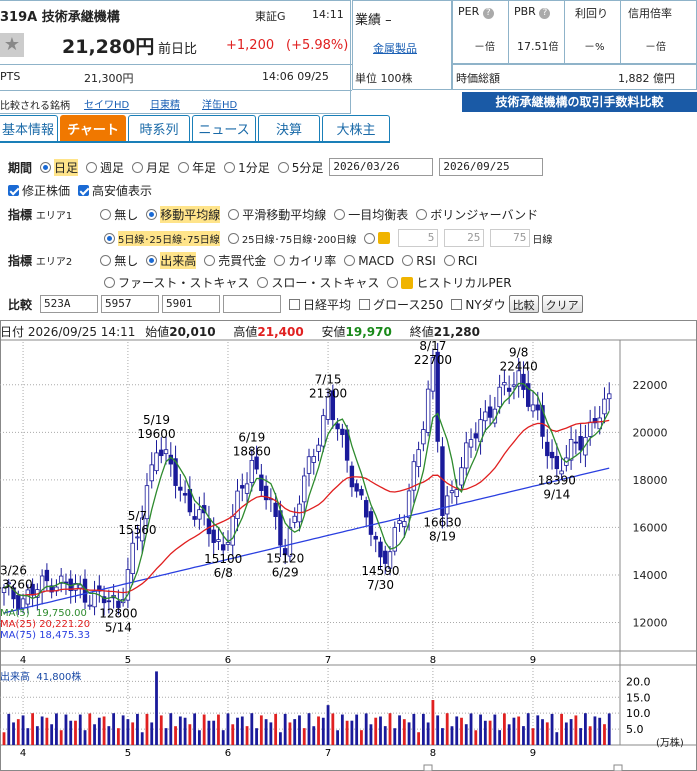 The height and width of the screenshot is (771, 697). What do you see at coordinates (464, 238) in the screenshot?
I see `ma-custom-2: 25` at bounding box center [464, 238].